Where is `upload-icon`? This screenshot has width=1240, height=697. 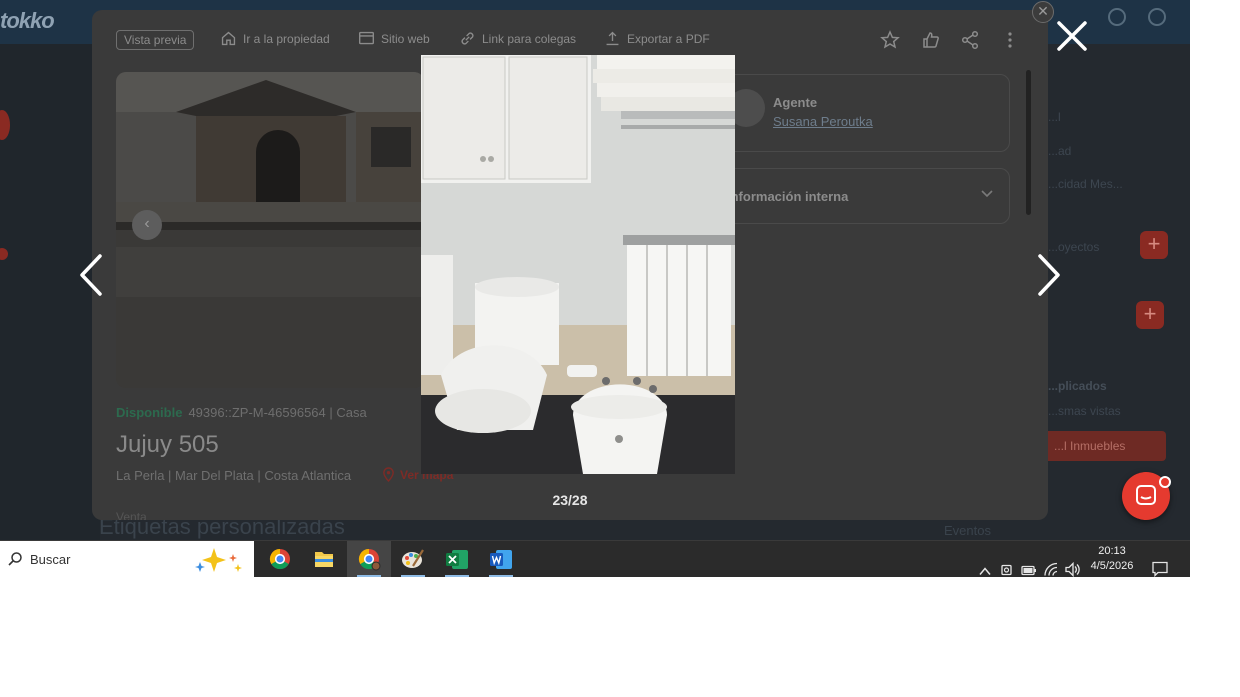 upload-icon is located at coordinates (612, 38).